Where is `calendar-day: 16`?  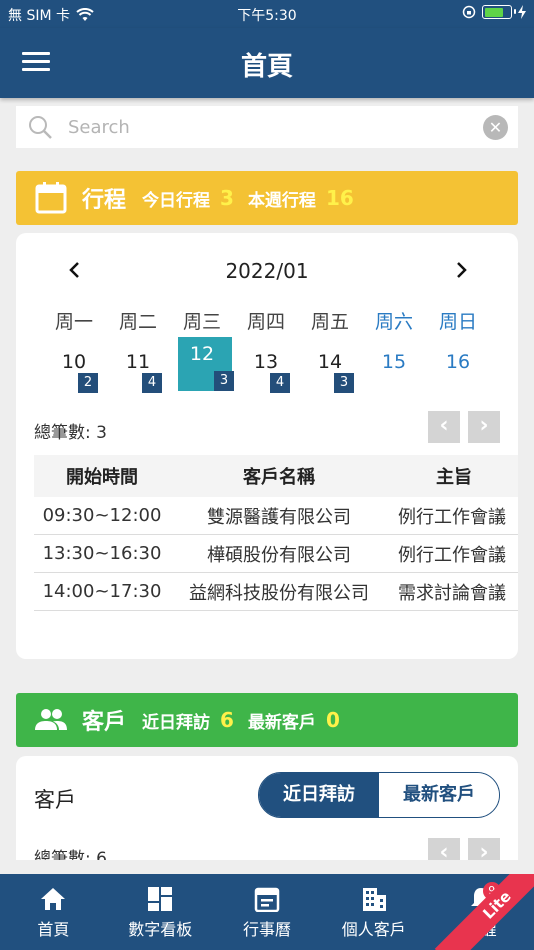
calendar-day: 16 is located at coordinates (458, 365).